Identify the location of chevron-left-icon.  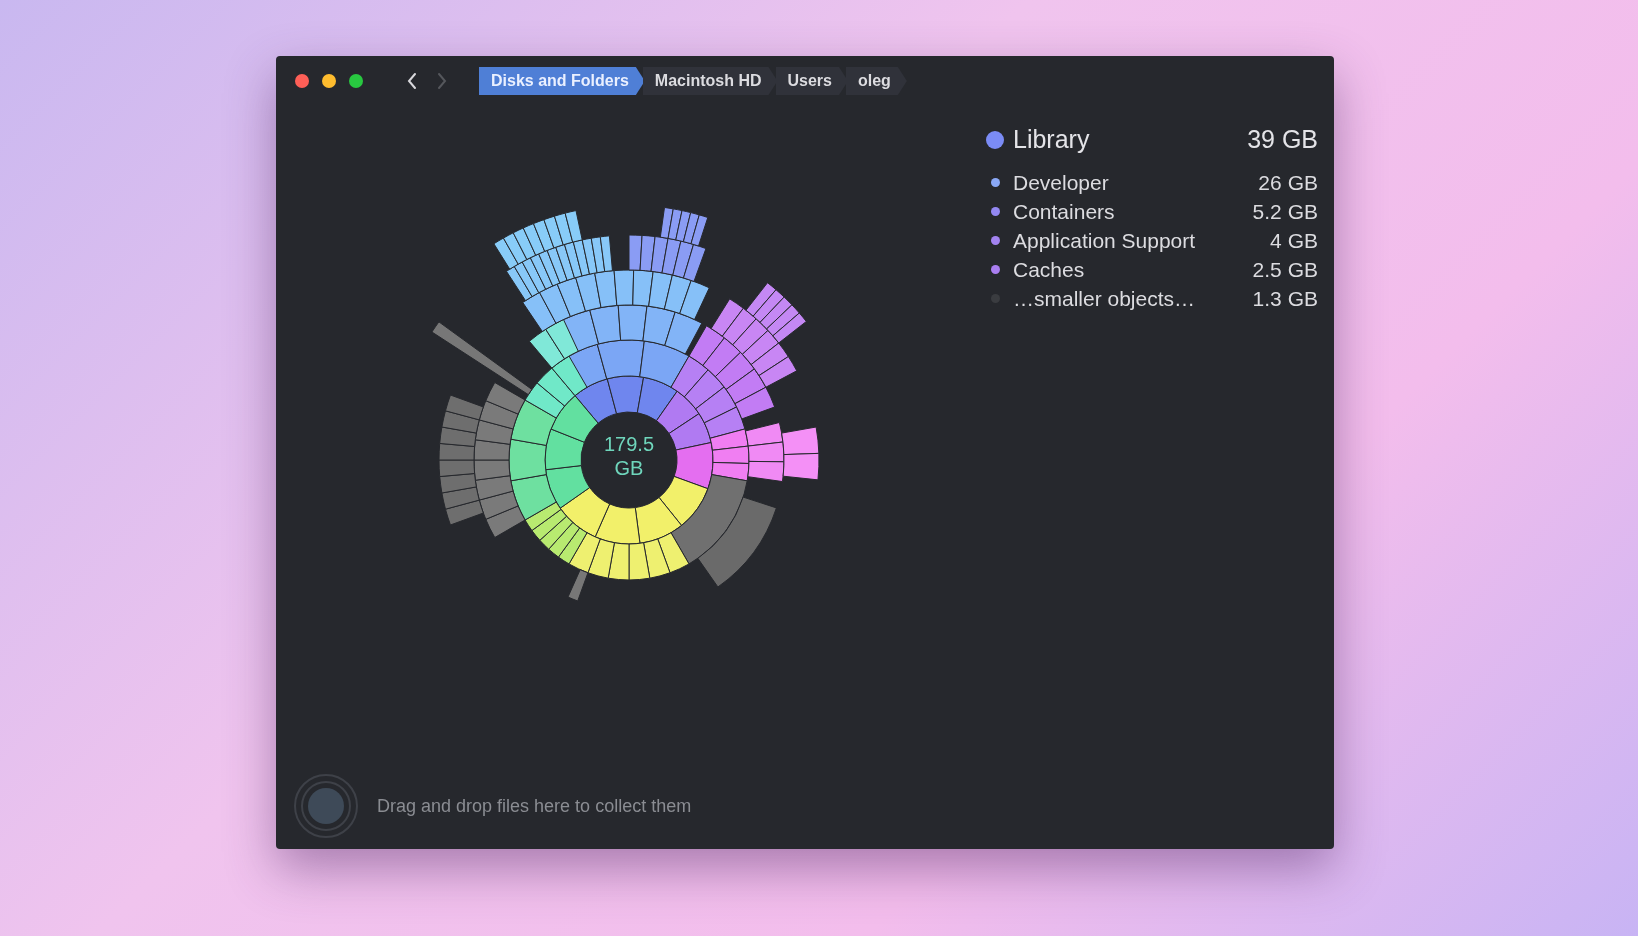
(412, 81).